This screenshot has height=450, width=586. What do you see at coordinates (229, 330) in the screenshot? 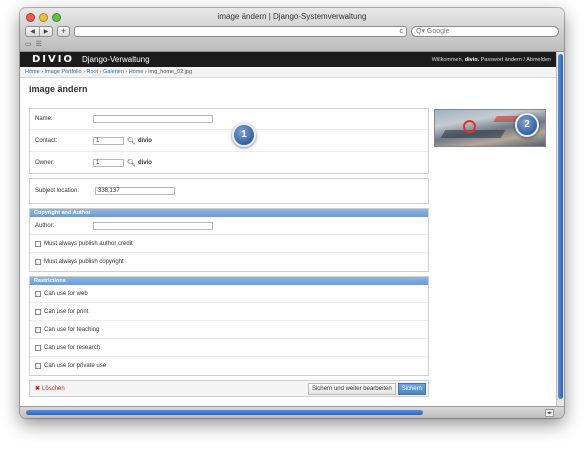
I see `restriction-row: Can use for teaching` at bounding box center [229, 330].